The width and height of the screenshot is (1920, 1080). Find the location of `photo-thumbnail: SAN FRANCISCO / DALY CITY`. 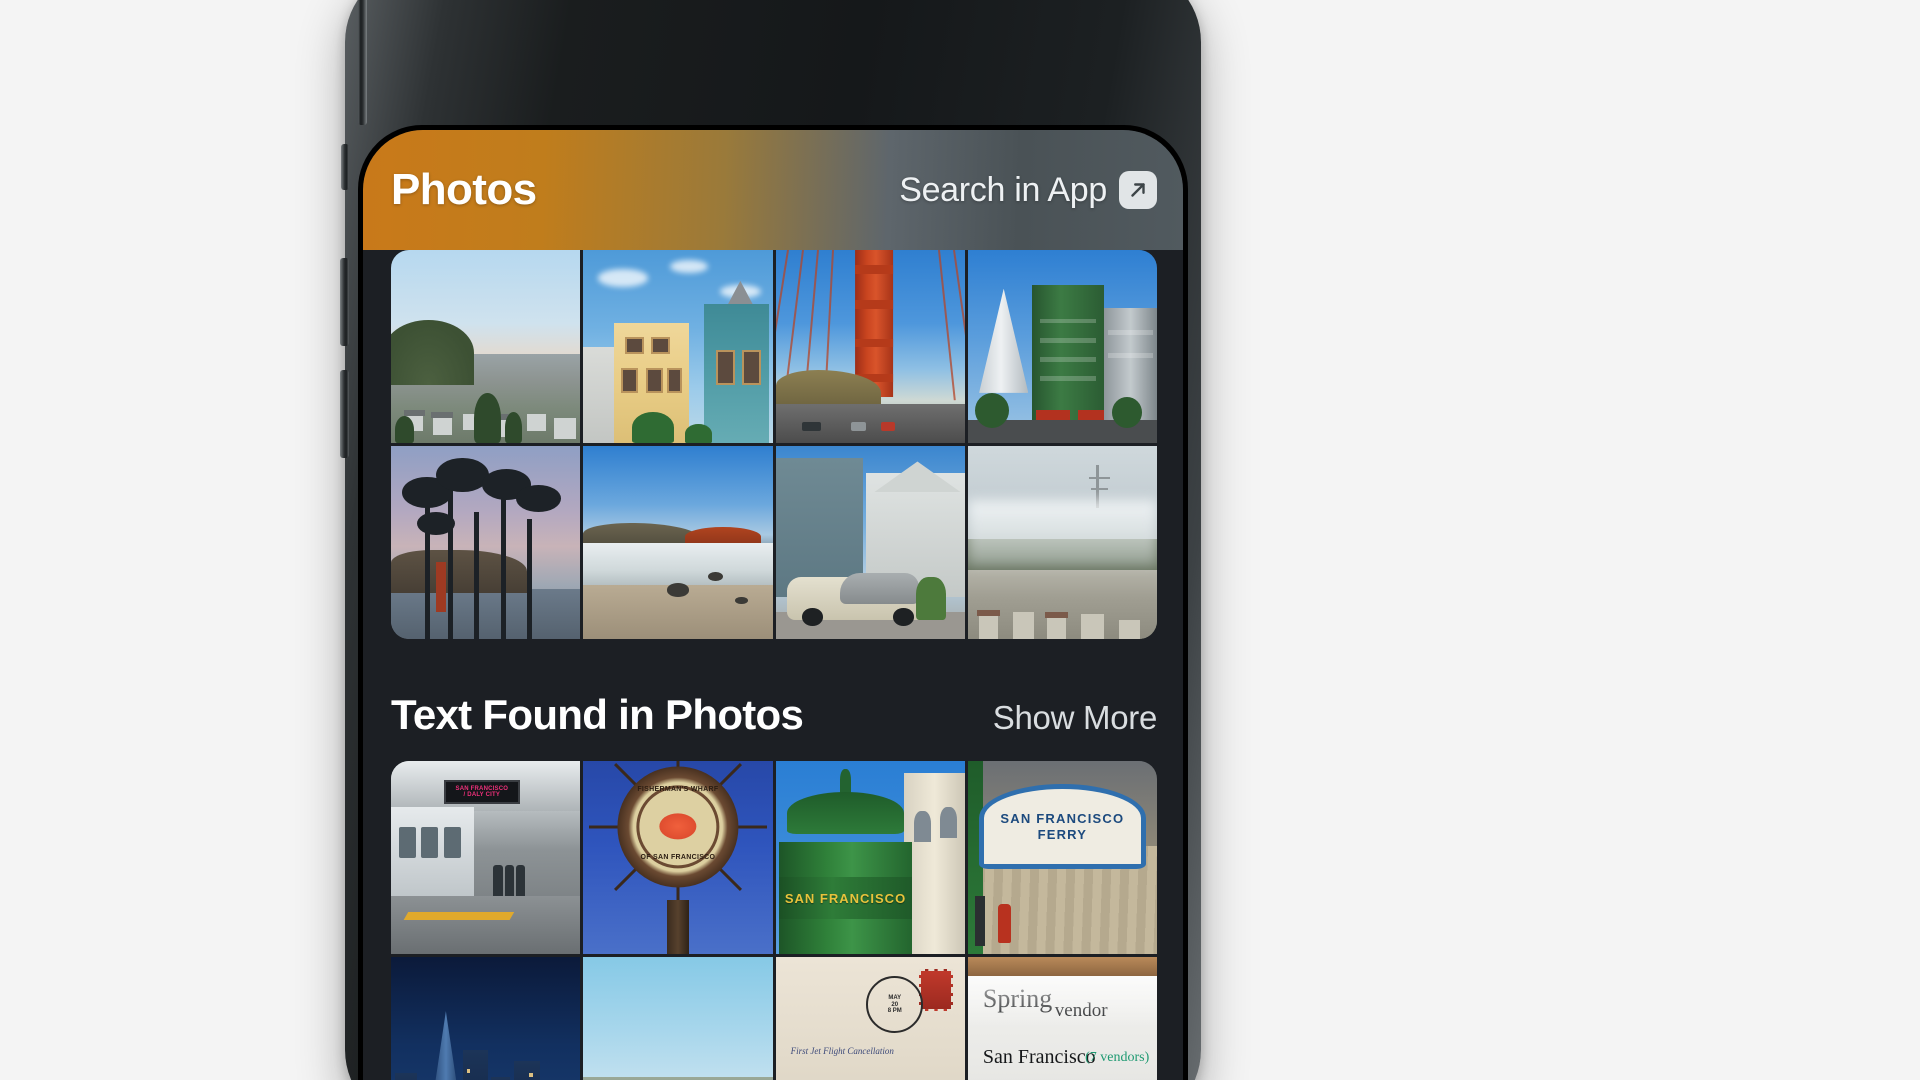

photo-thumbnail: SAN FRANCISCO / DALY CITY is located at coordinates (486, 858).